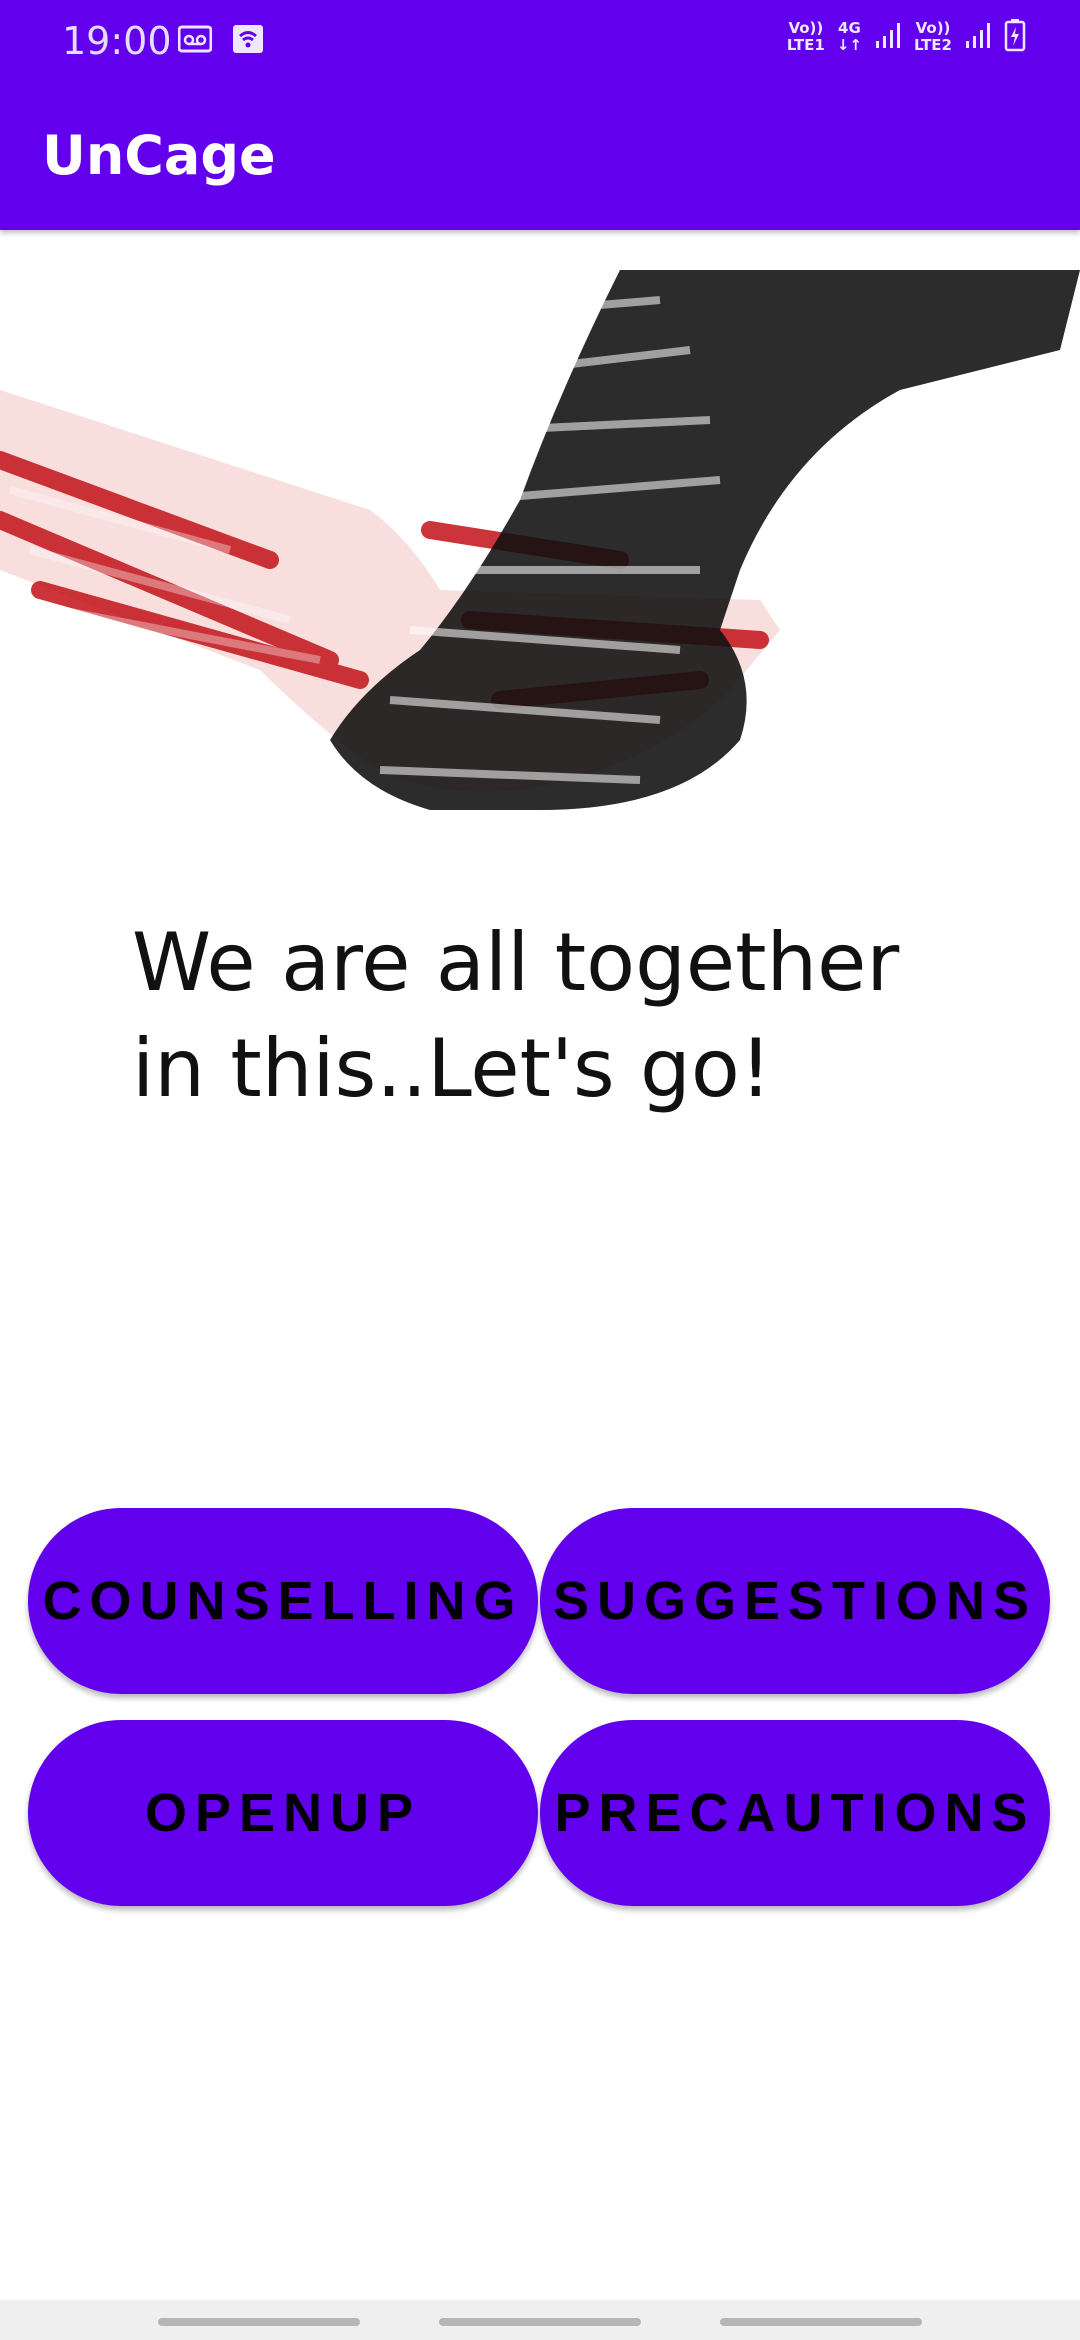 The width and height of the screenshot is (1080, 2340). I want to click on precautions-button: PRECAUTIONS, so click(795, 1813).